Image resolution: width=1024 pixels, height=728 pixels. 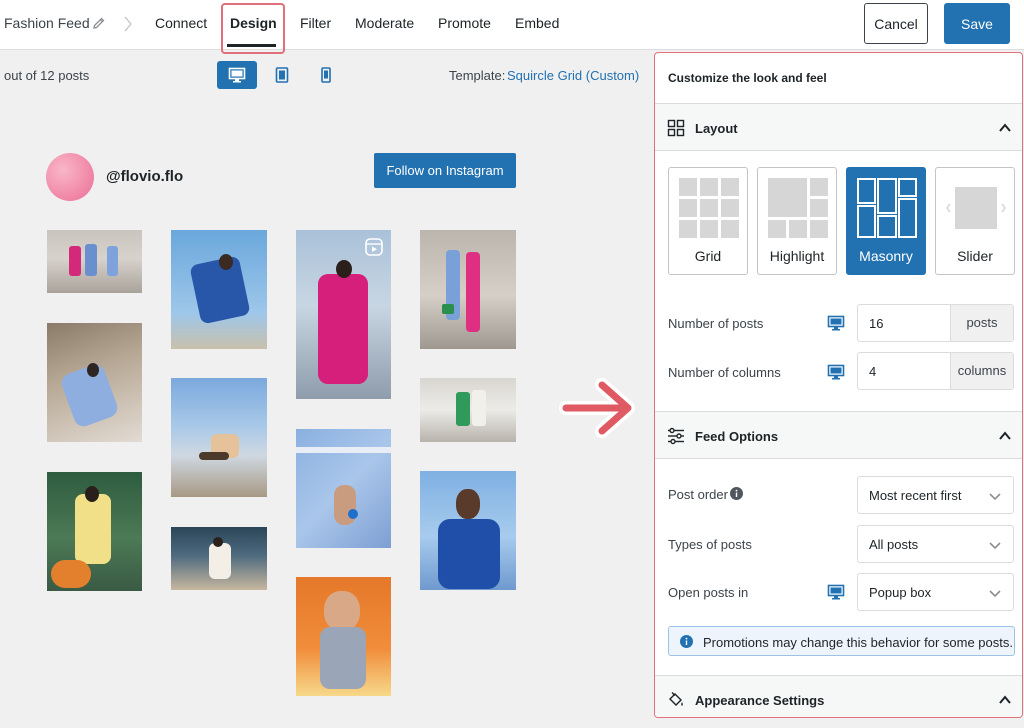 What do you see at coordinates (838, 435) in the screenshot?
I see `feed-options-section-header: Feed Options` at bounding box center [838, 435].